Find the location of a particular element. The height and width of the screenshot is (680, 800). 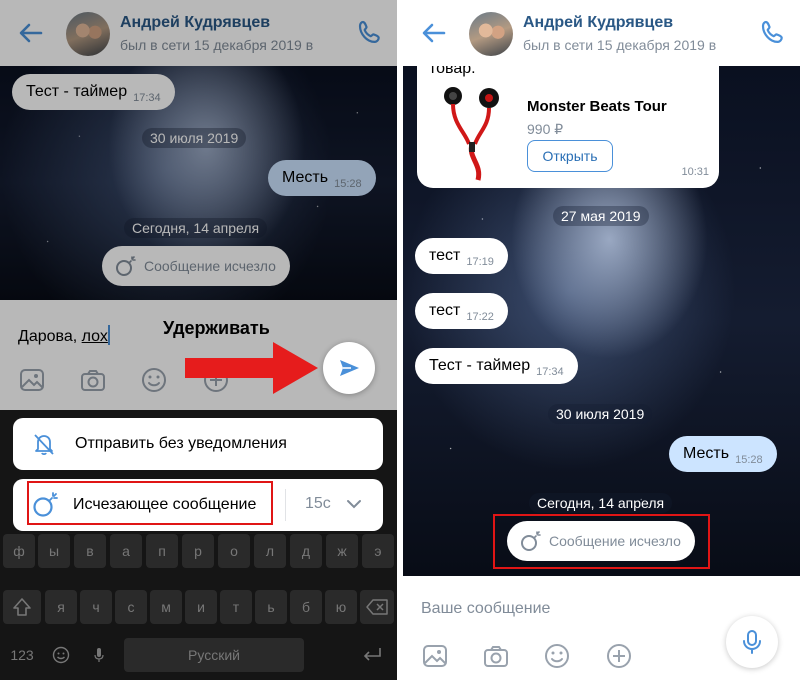

headphones-image is located at coordinates (471, 134).